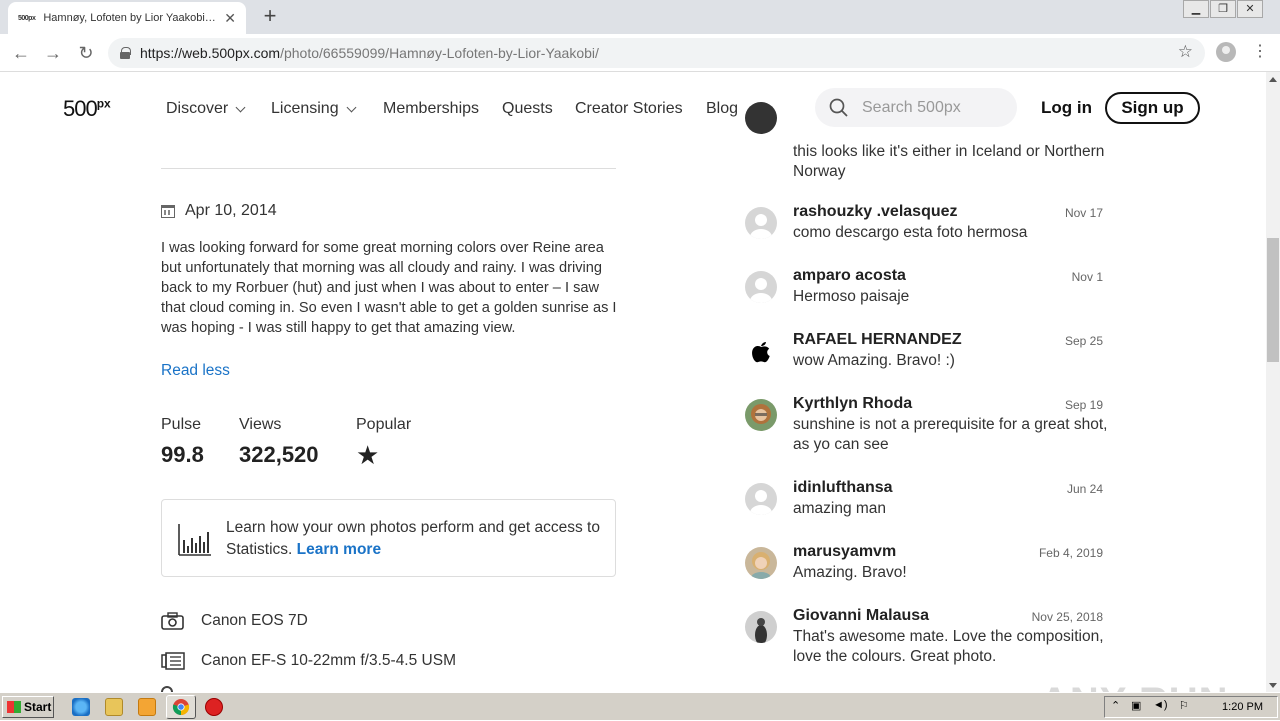 The height and width of the screenshot is (721, 1280). What do you see at coordinates (86, 53) in the screenshot?
I see `reload-icon: ↻` at bounding box center [86, 53].